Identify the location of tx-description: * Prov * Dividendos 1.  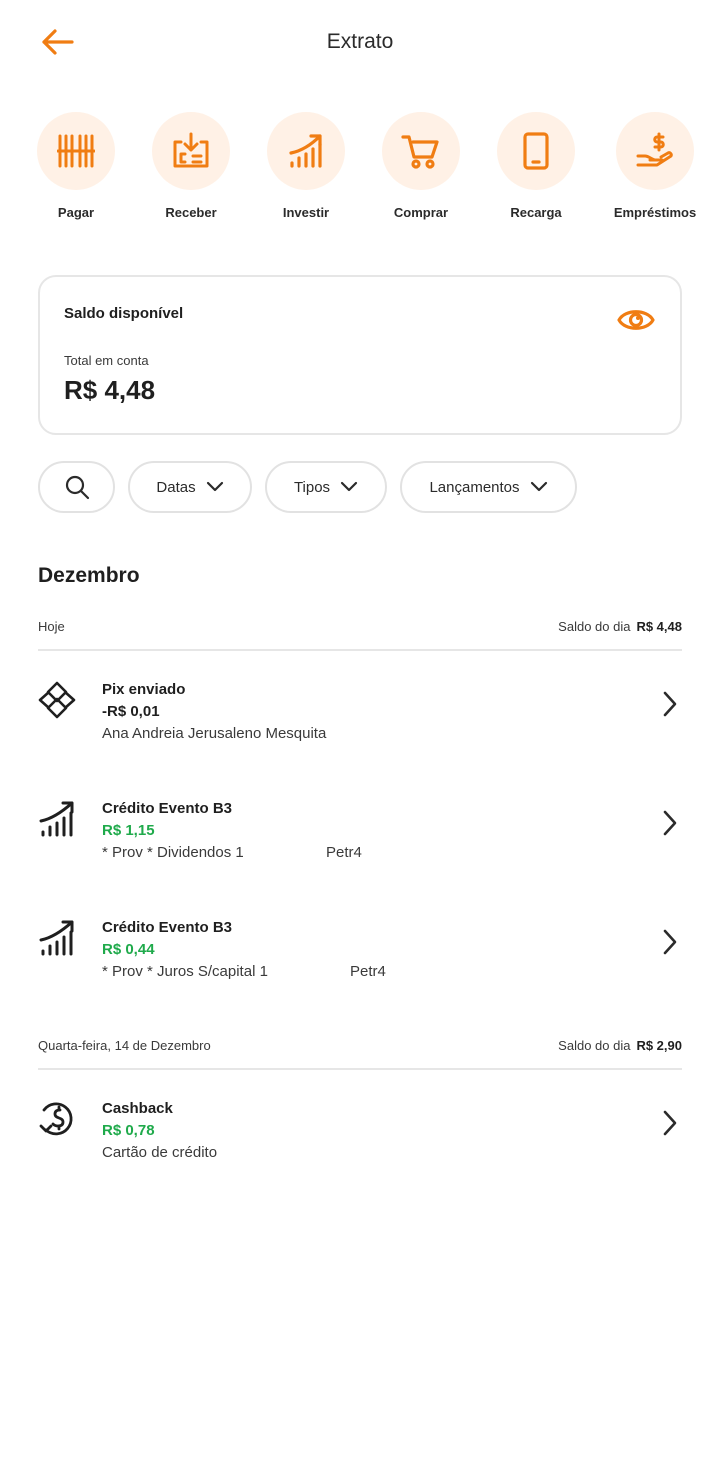
(173, 852).